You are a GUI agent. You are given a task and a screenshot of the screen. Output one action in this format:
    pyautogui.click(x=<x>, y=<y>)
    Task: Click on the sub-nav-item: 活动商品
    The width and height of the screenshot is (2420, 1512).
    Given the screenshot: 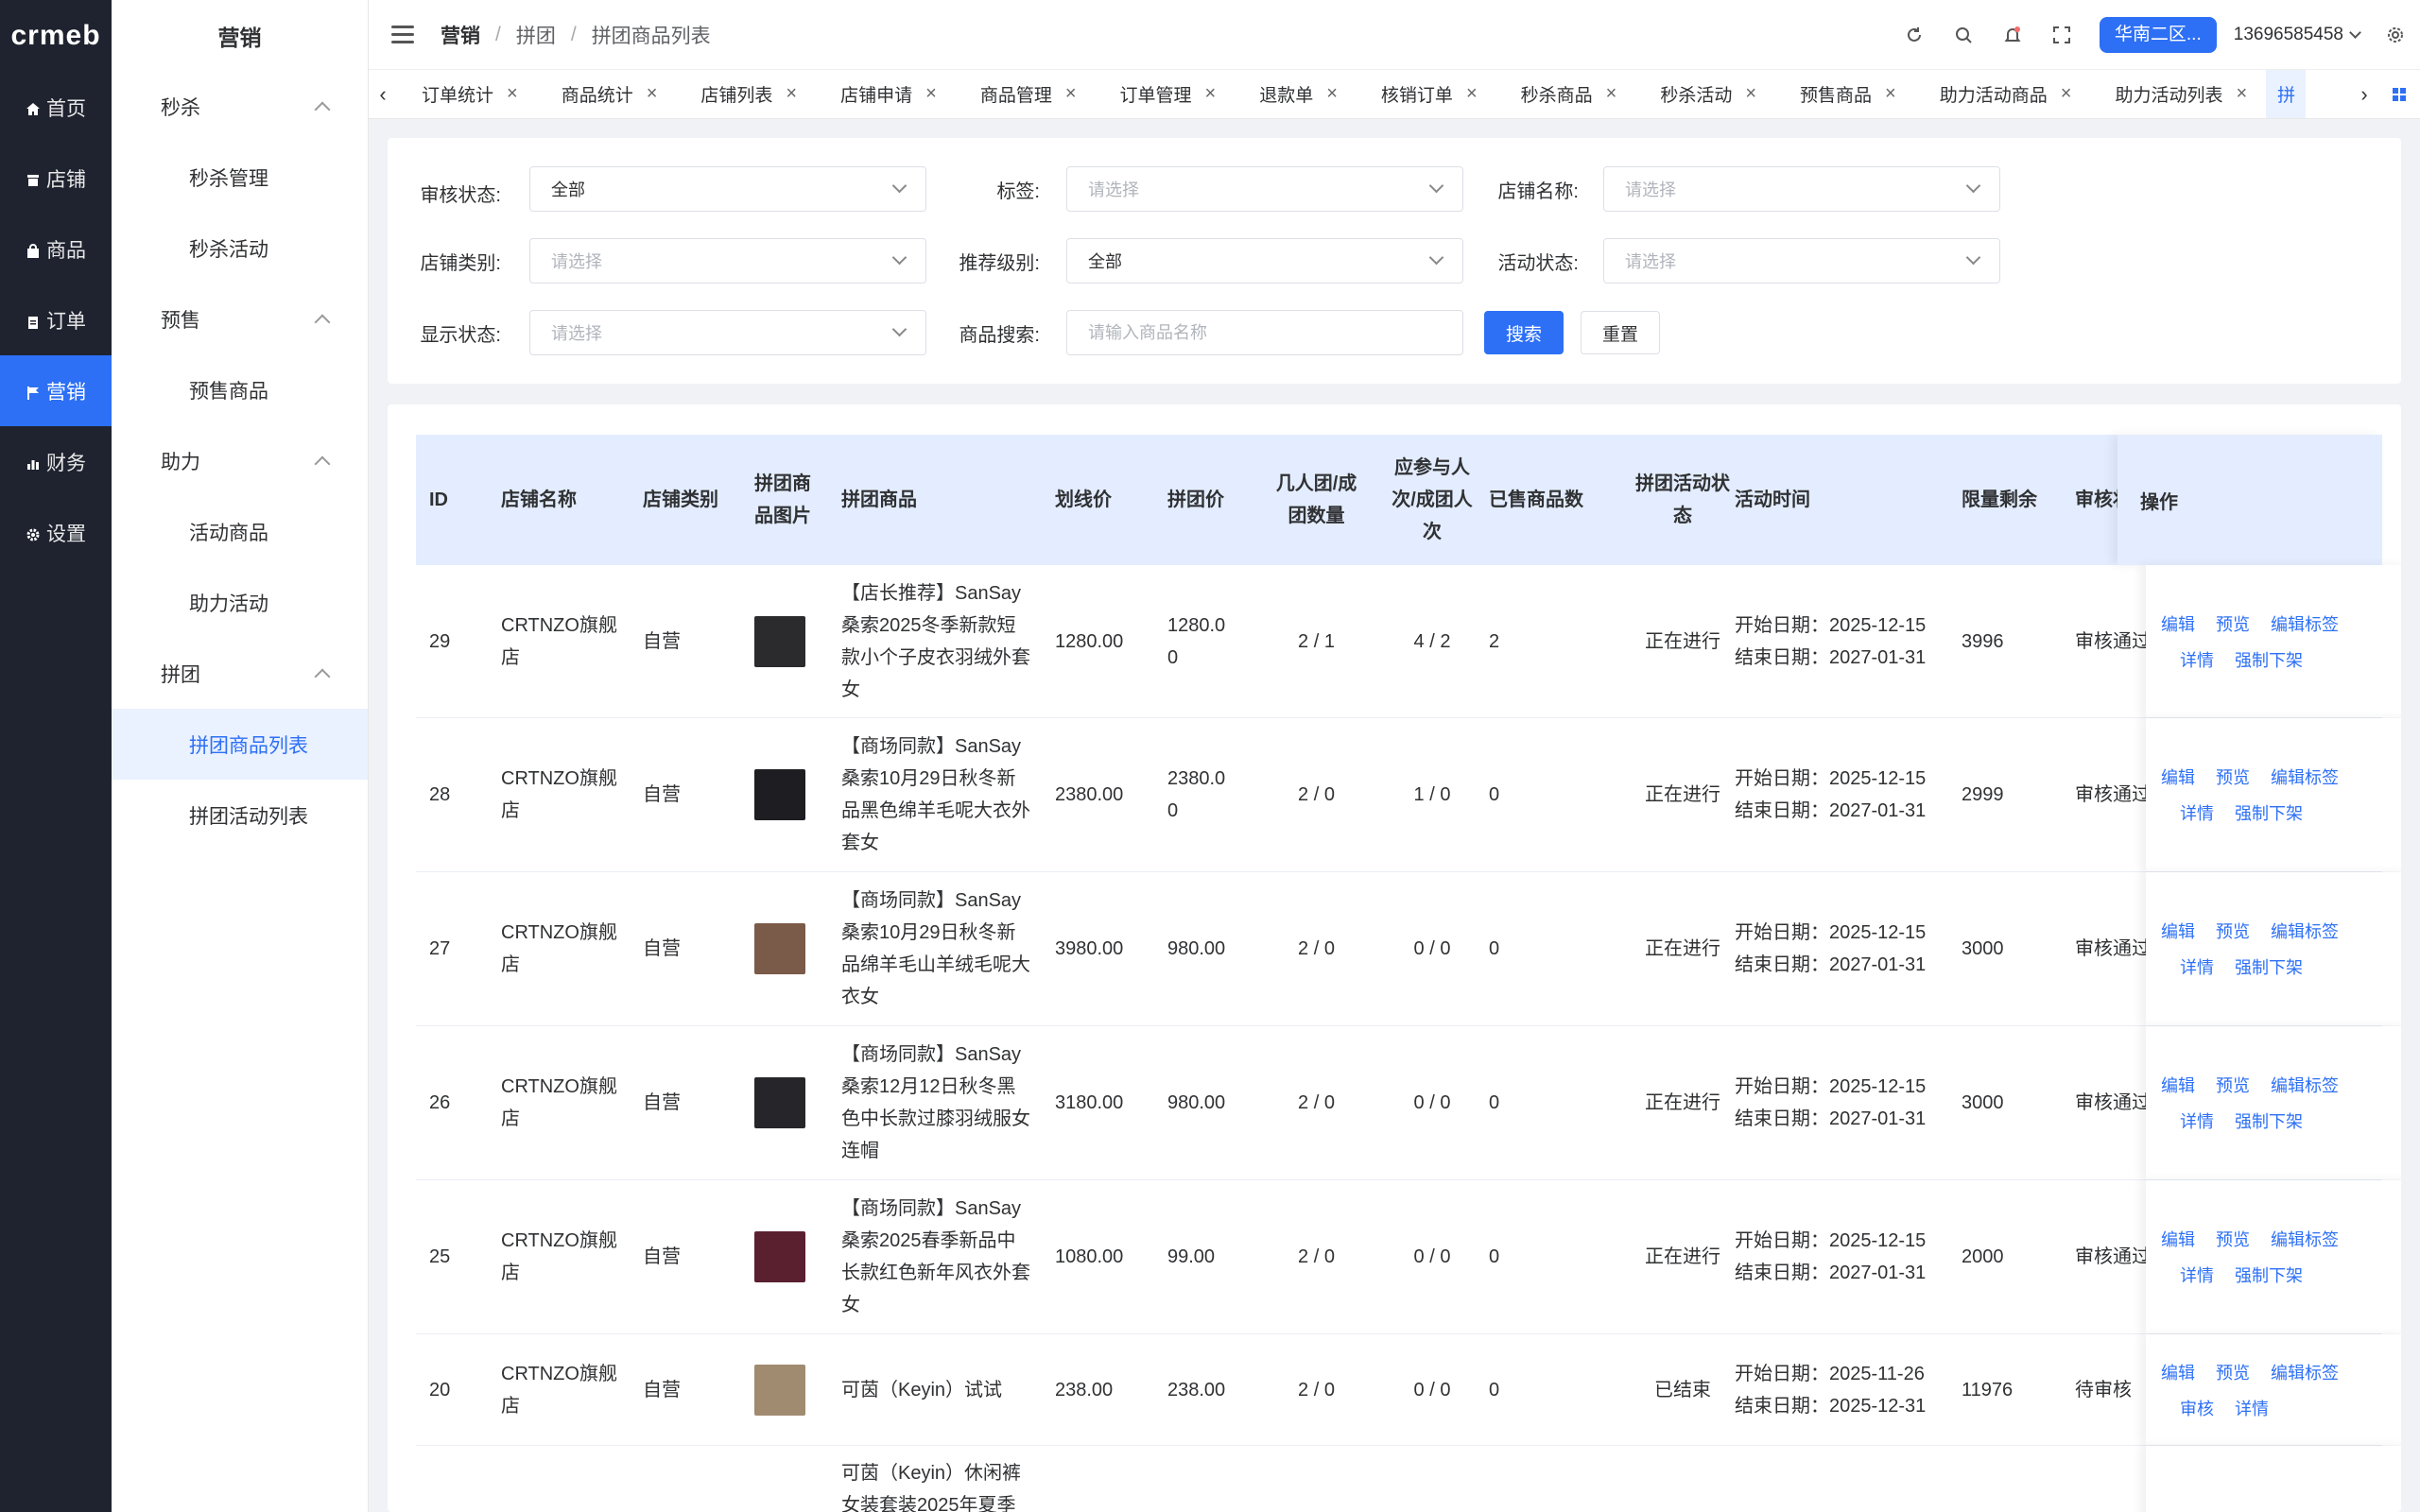 What is the action you would take?
    pyautogui.click(x=240, y=531)
    